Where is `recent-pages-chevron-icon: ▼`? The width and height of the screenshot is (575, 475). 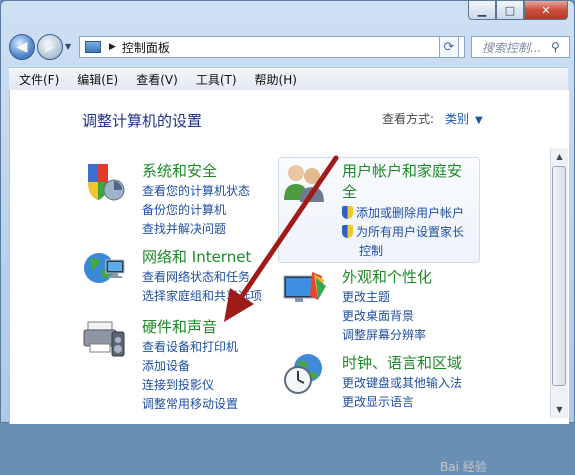
recent-pages-chevron-icon: ▼ is located at coordinates (68, 46).